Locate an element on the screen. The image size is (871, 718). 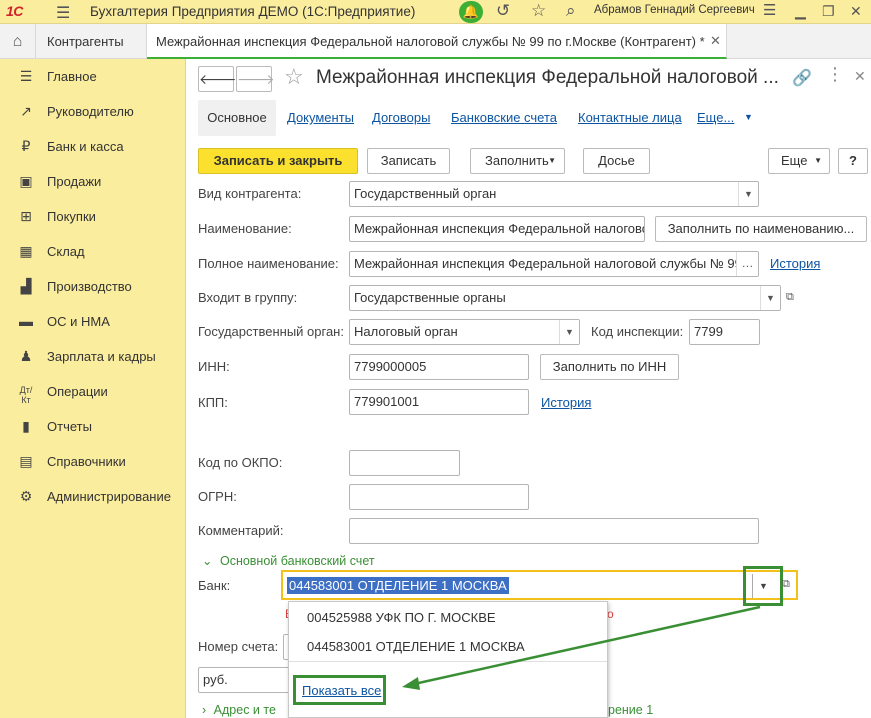
arrow-head is located at coordinates (411, 683).